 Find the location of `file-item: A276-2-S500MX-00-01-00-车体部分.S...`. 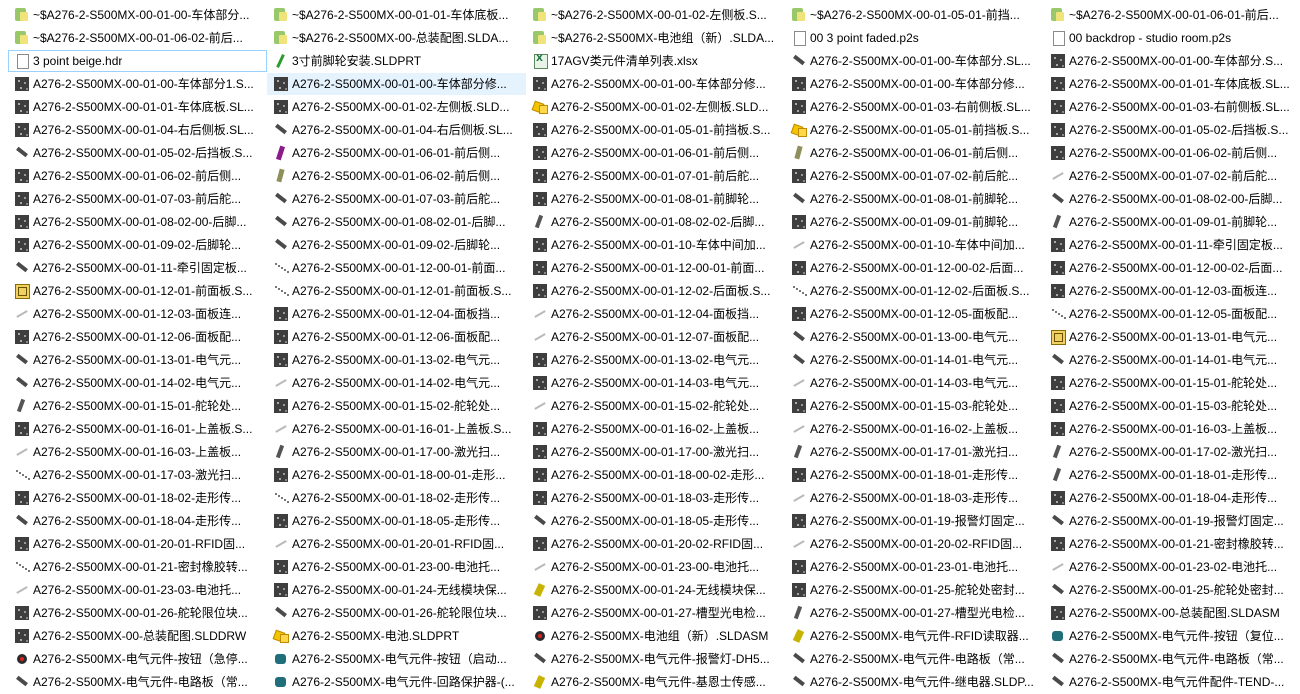

file-item: A276-2-S500MX-00-01-00-车体部分.S... is located at coordinates (1172, 61).